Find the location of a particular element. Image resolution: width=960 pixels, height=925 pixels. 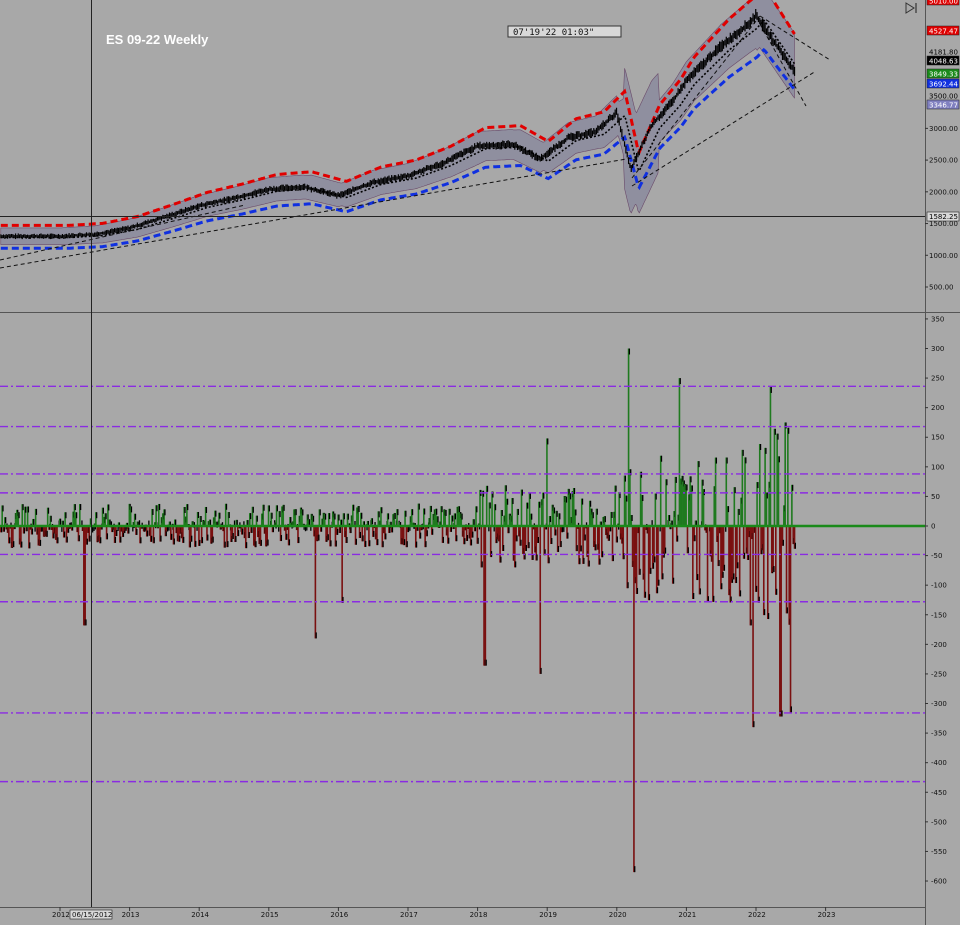

osc-tick-label: -550 is located at coordinates (939, 852).